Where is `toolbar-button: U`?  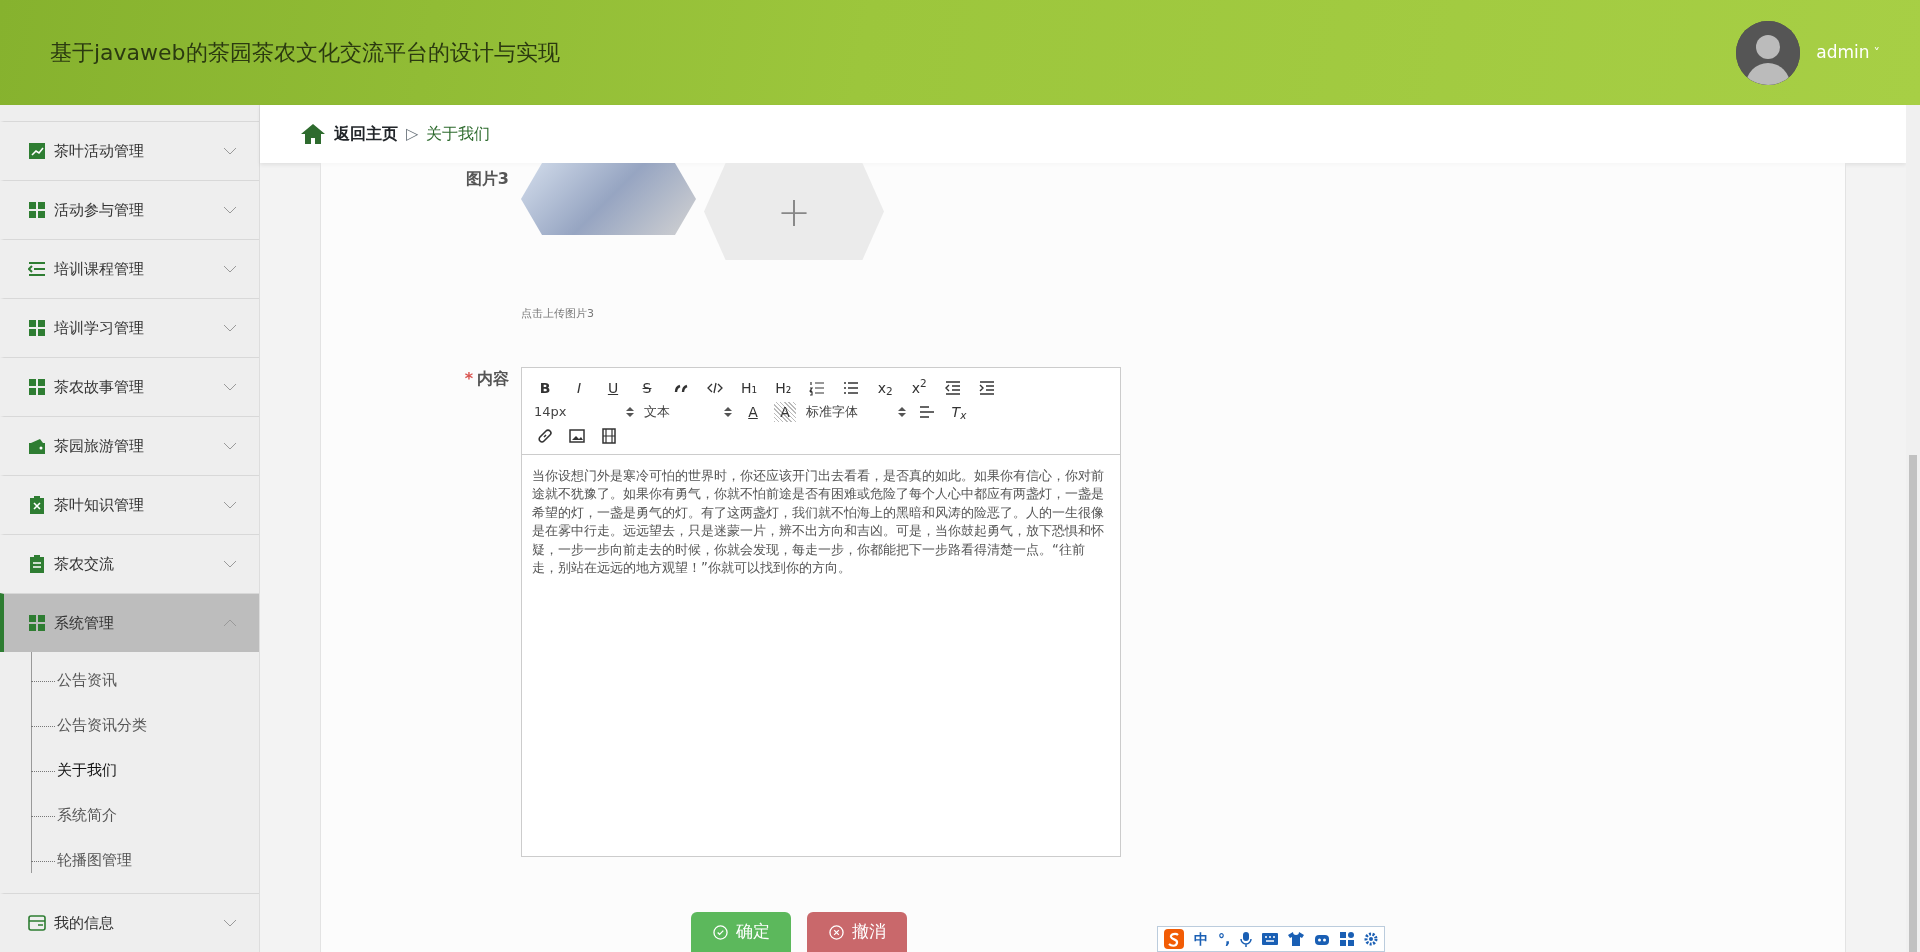
toolbar-button: U is located at coordinates (613, 387).